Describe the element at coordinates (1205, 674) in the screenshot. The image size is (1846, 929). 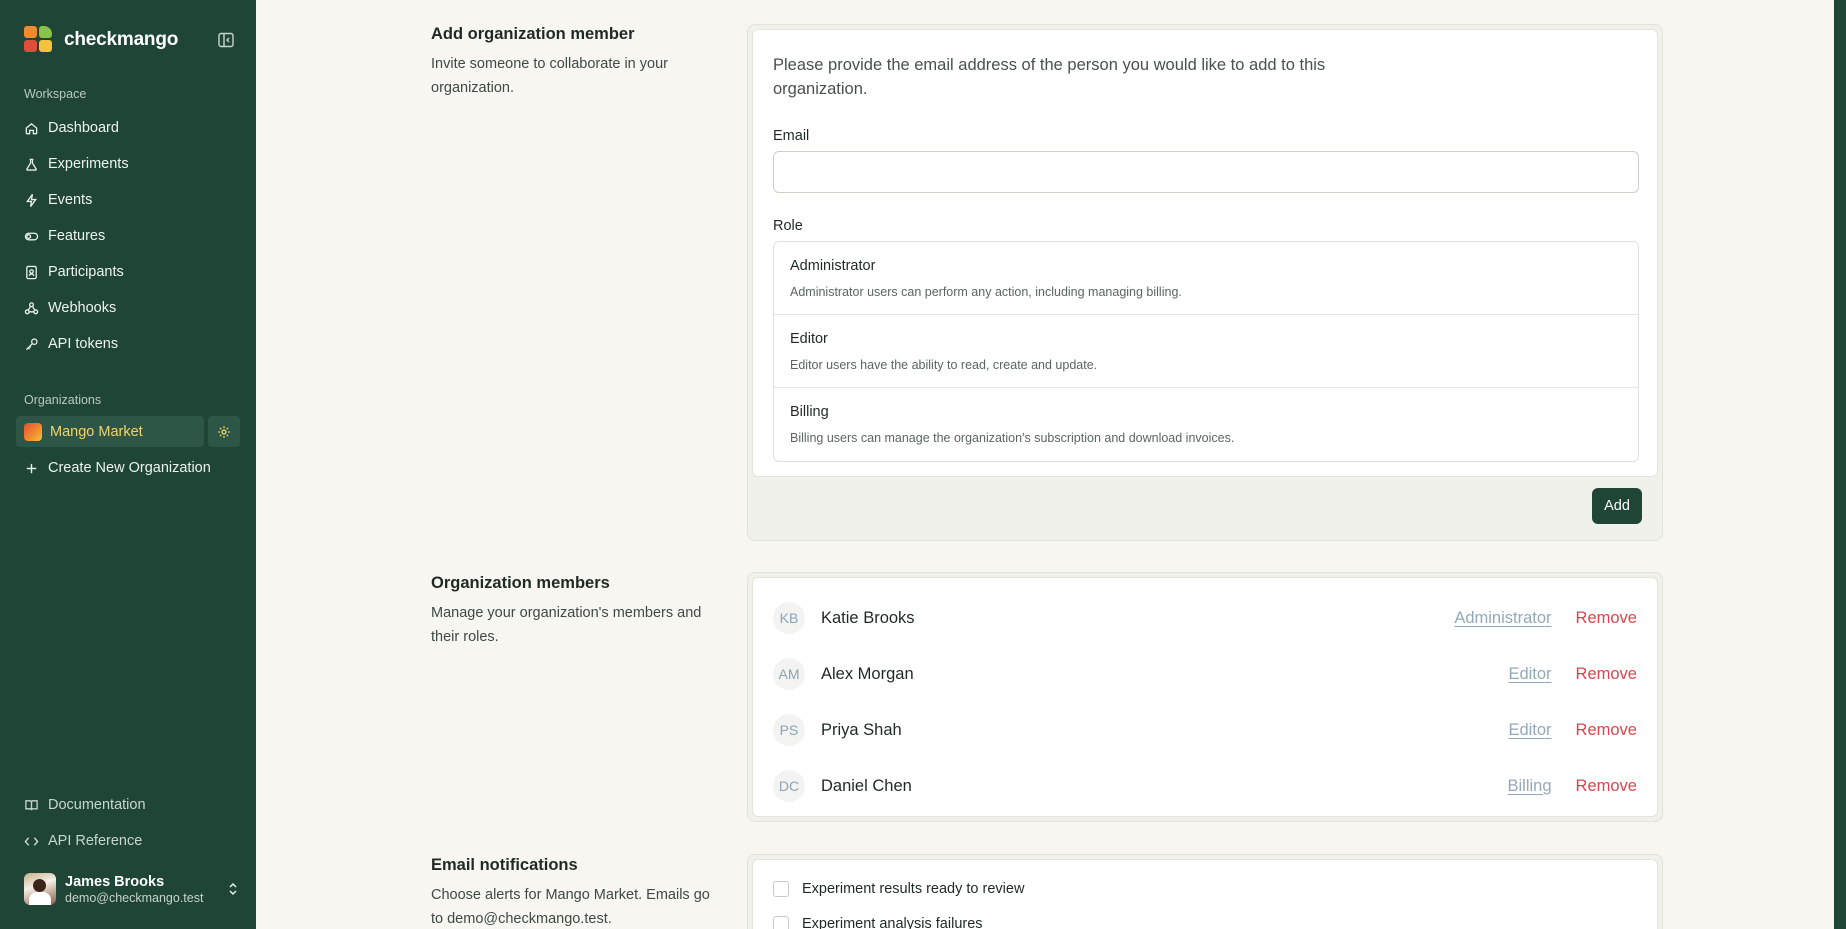
I see `list-item: AM Alex Morgan Editor Remove` at that location.